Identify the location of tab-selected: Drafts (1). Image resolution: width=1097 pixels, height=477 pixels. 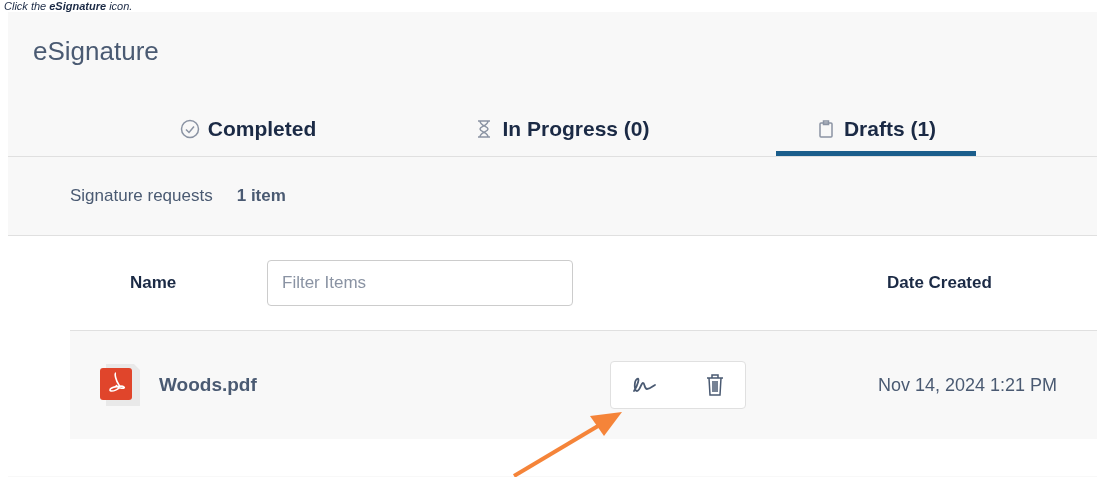
(876, 131).